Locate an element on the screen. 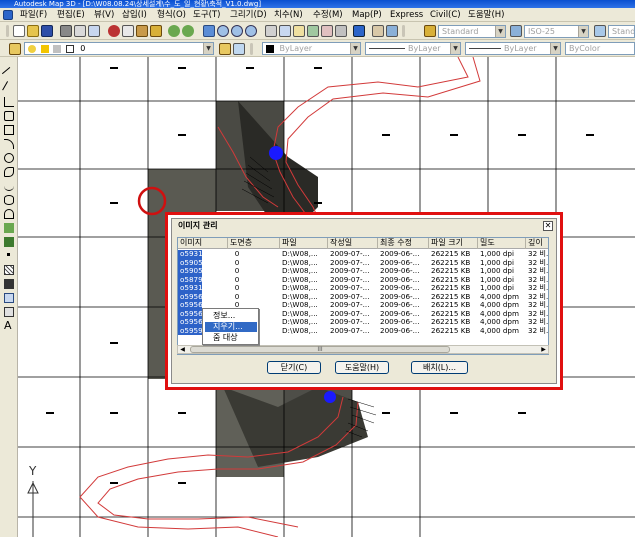 The height and width of the screenshot is (537, 635). arc-icon is located at coordinates (9, 144).